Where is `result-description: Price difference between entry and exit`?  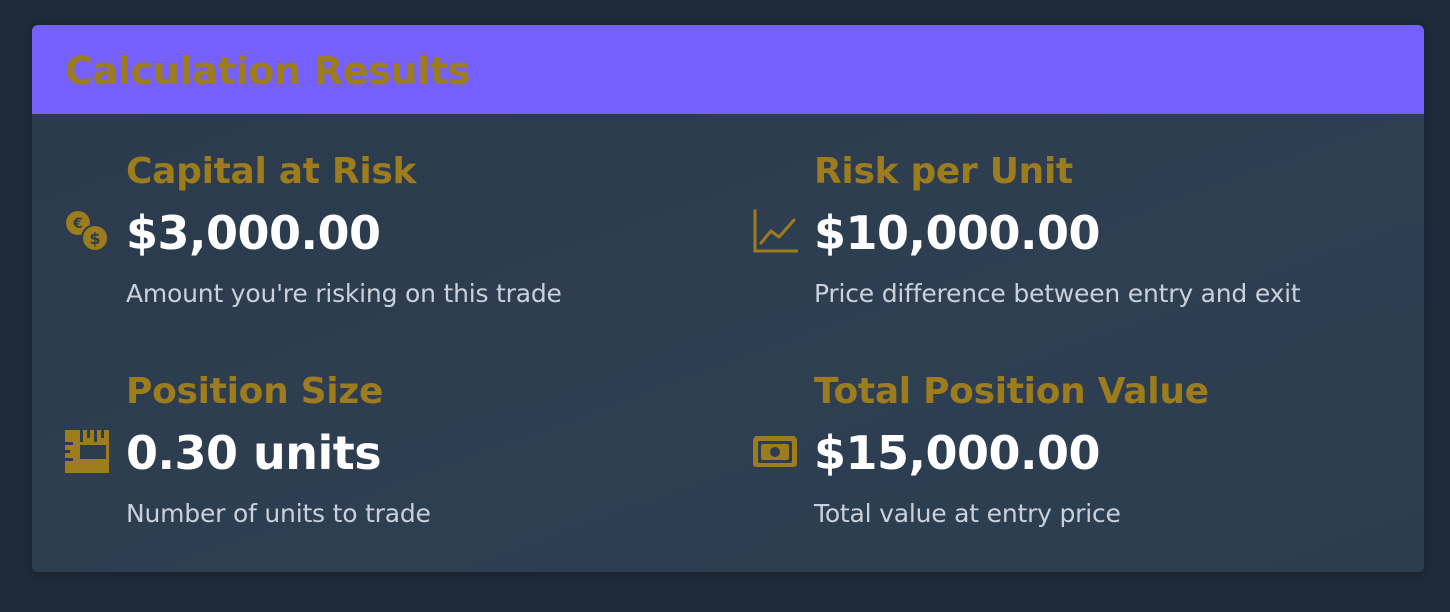 result-description: Price difference between entry and exit is located at coordinates (1057, 293).